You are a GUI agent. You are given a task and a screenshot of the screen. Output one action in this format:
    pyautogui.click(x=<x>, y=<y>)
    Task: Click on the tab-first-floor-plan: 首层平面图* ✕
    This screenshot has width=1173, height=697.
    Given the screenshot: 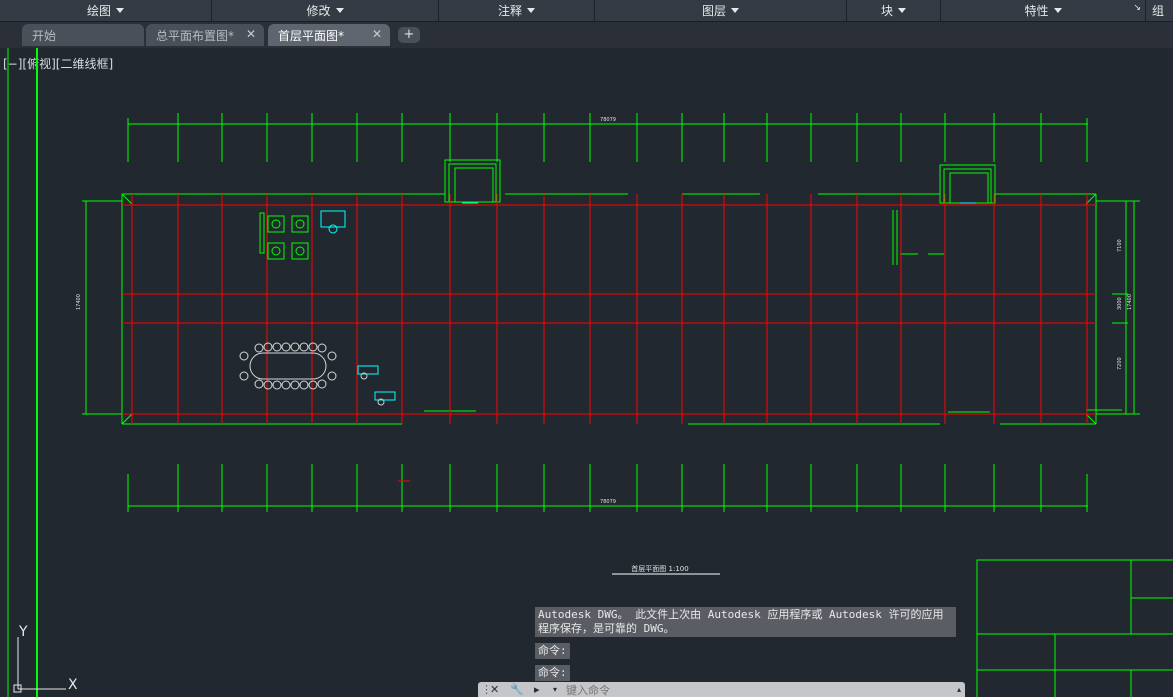 What is the action you would take?
    pyautogui.click(x=329, y=35)
    